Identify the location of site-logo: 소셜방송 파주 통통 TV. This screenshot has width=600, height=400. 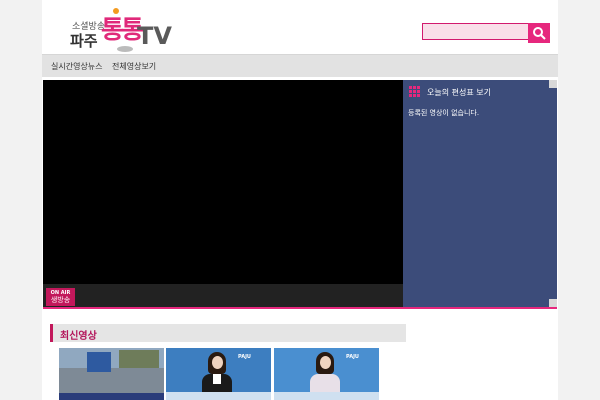
(120, 29).